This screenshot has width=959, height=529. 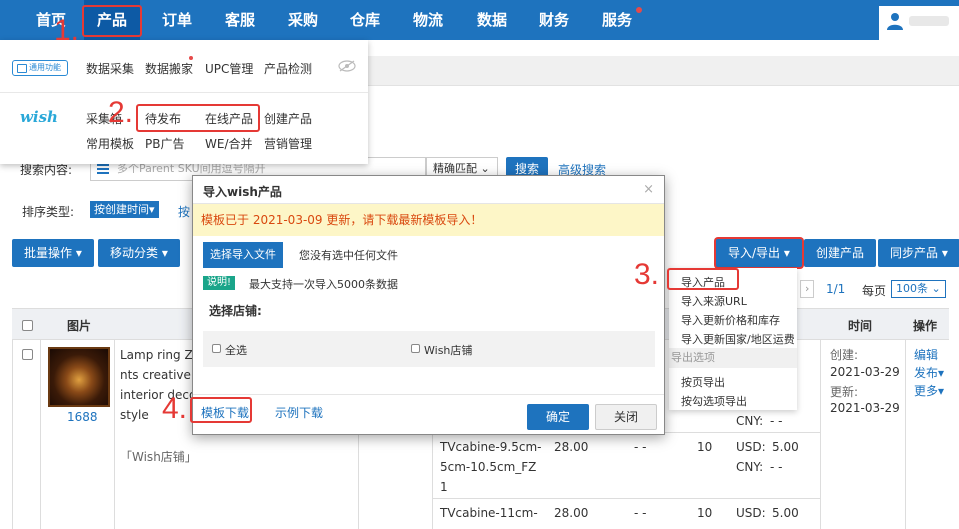 What do you see at coordinates (844, 392) in the screenshot?
I see `updated-label: 更新:` at bounding box center [844, 392].